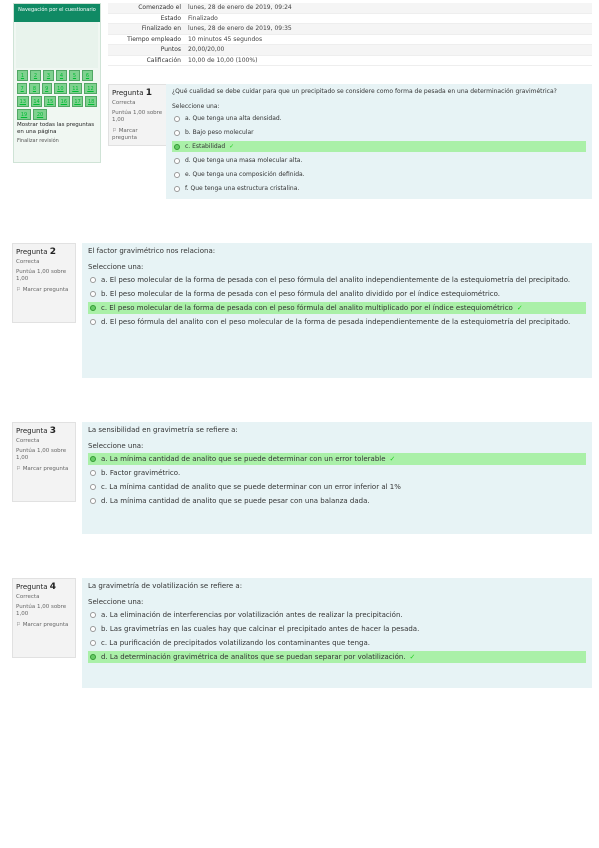 Image resolution: width=599 pixels, height=848 pixels. What do you see at coordinates (22, 88) in the screenshot?
I see `nav-button-7: 7` at bounding box center [22, 88].